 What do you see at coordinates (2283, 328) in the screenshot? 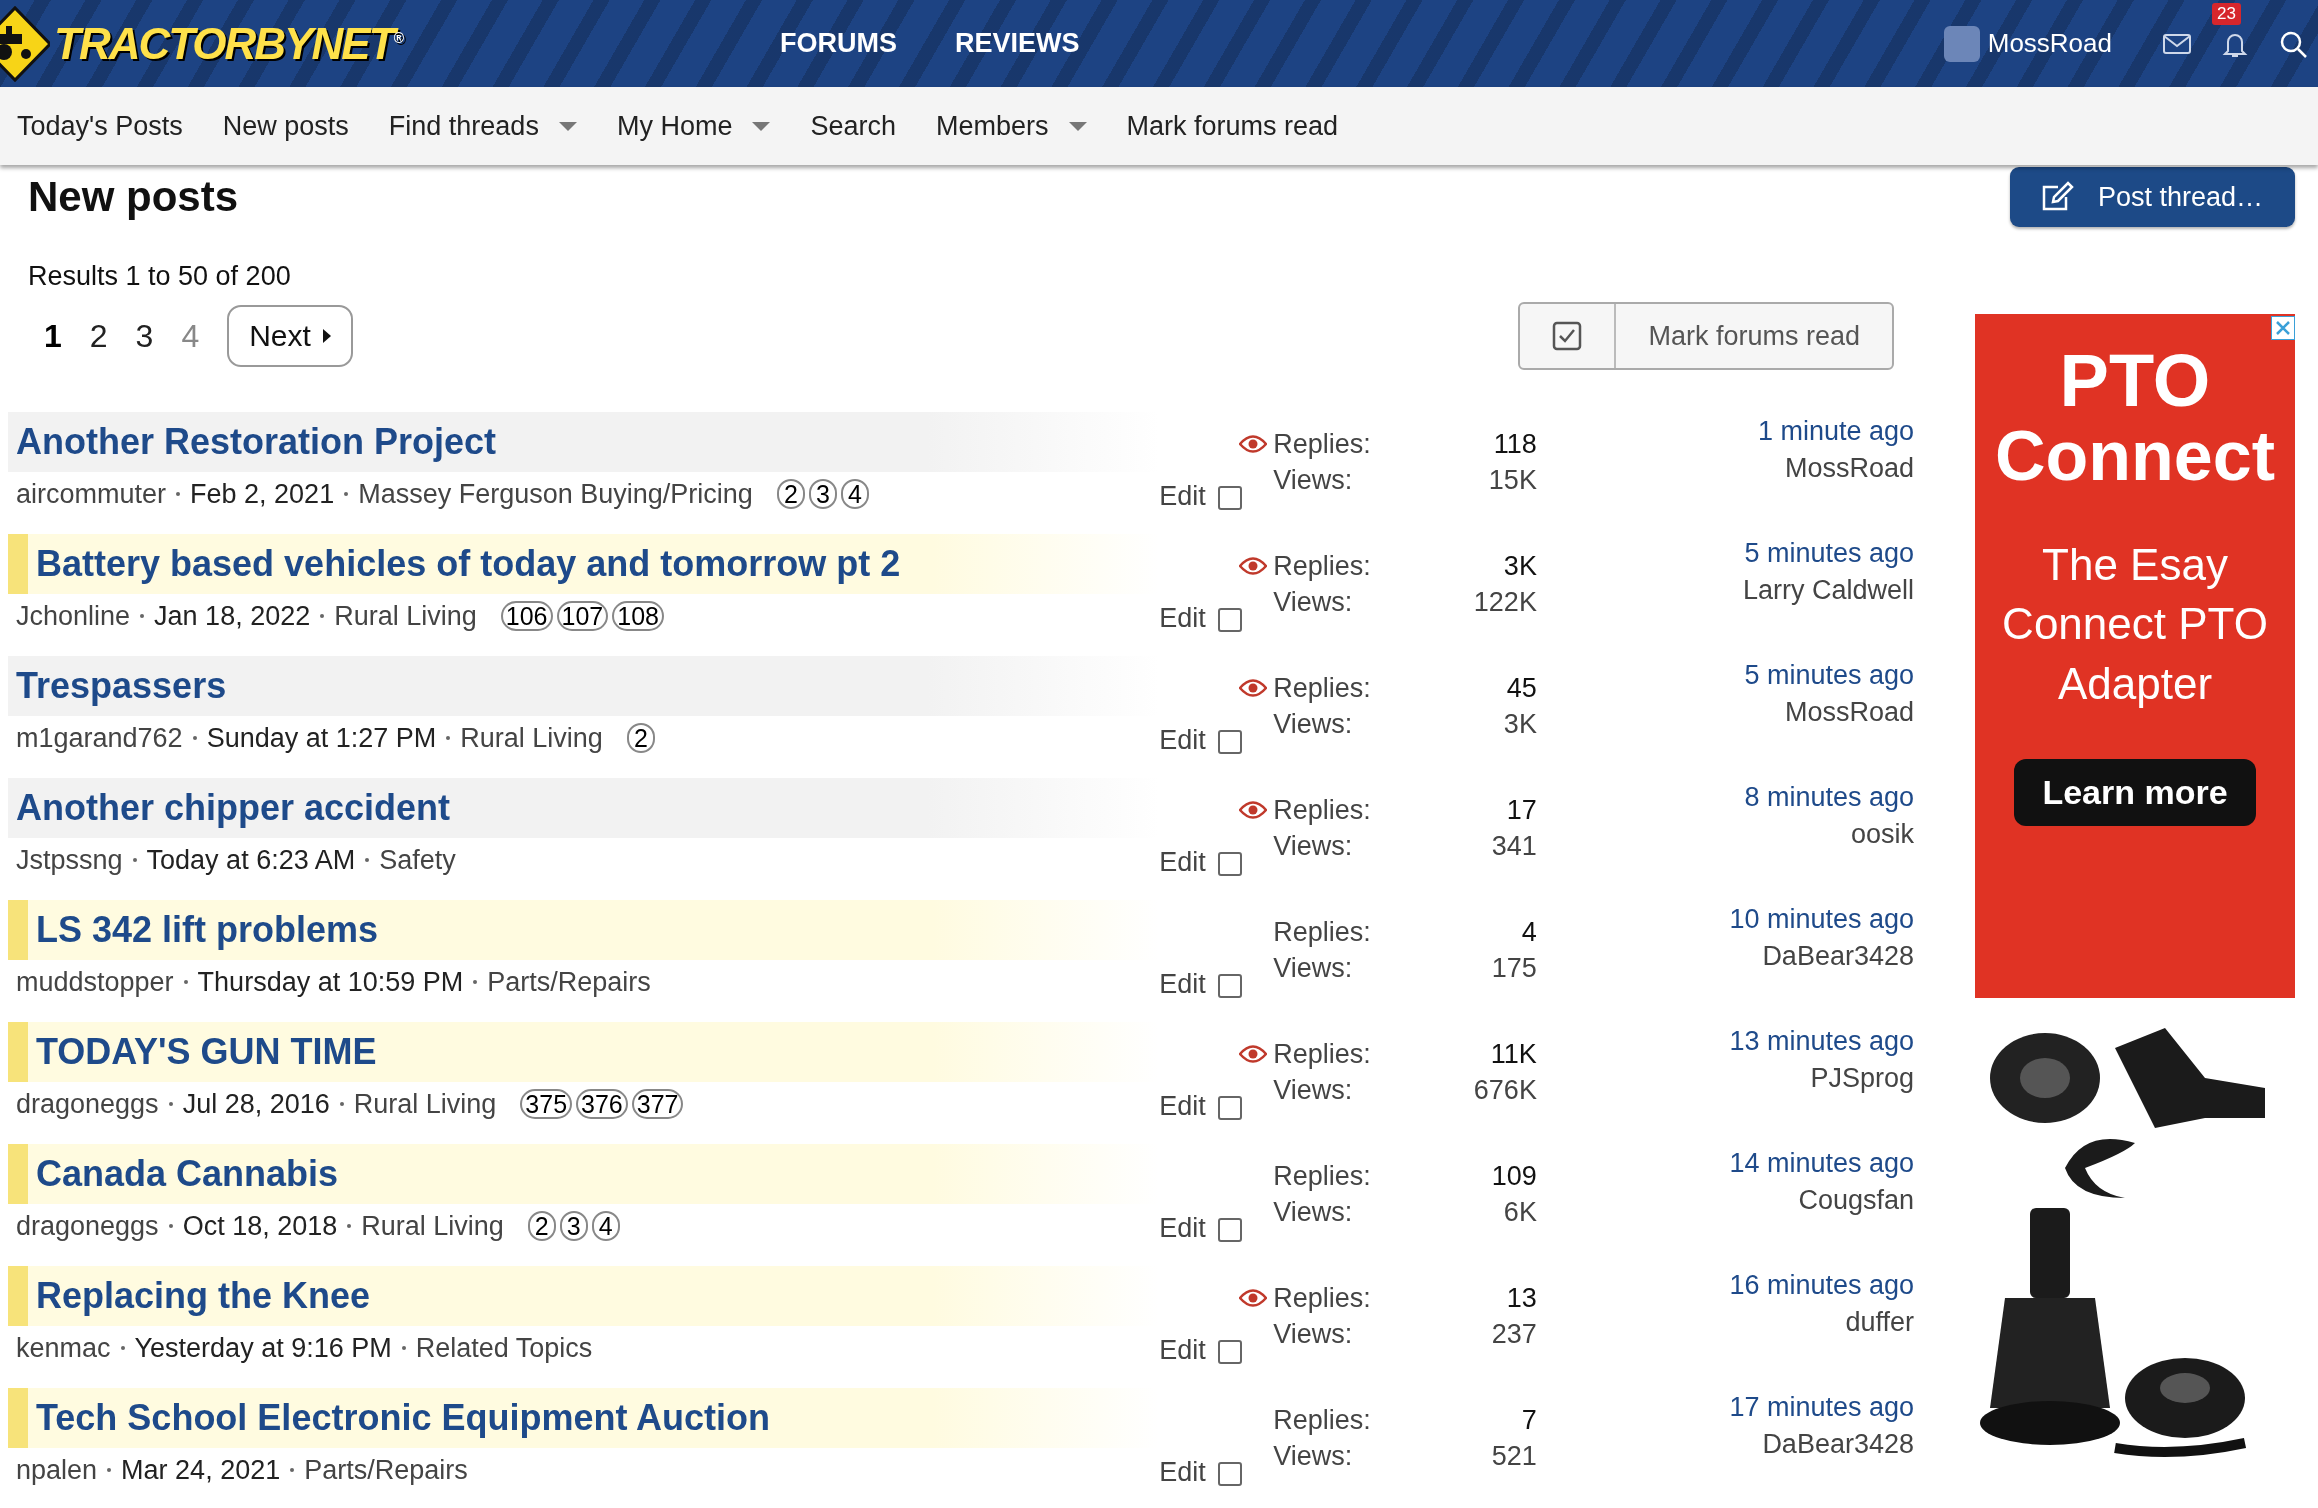
I see `close-icon` at bounding box center [2283, 328].